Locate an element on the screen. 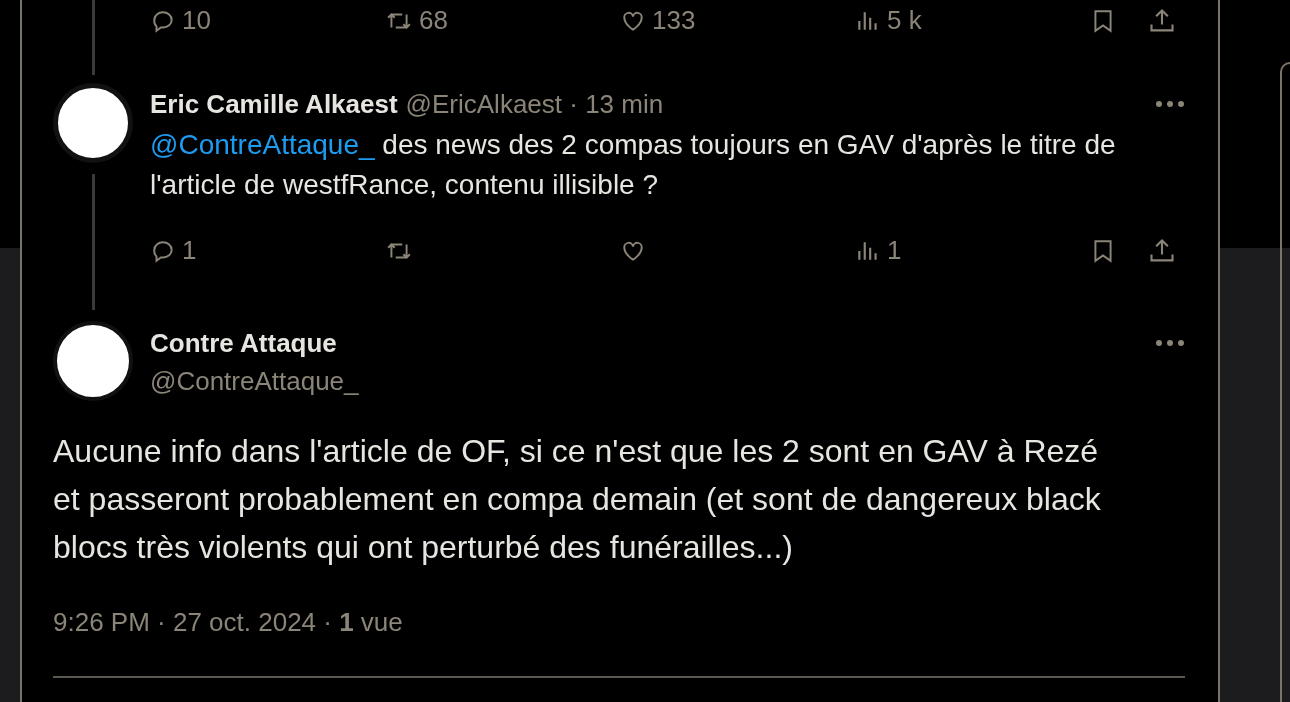 The width and height of the screenshot is (1290, 702). author-name: Eric Camille Alkaest is located at coordinates (274, 104).